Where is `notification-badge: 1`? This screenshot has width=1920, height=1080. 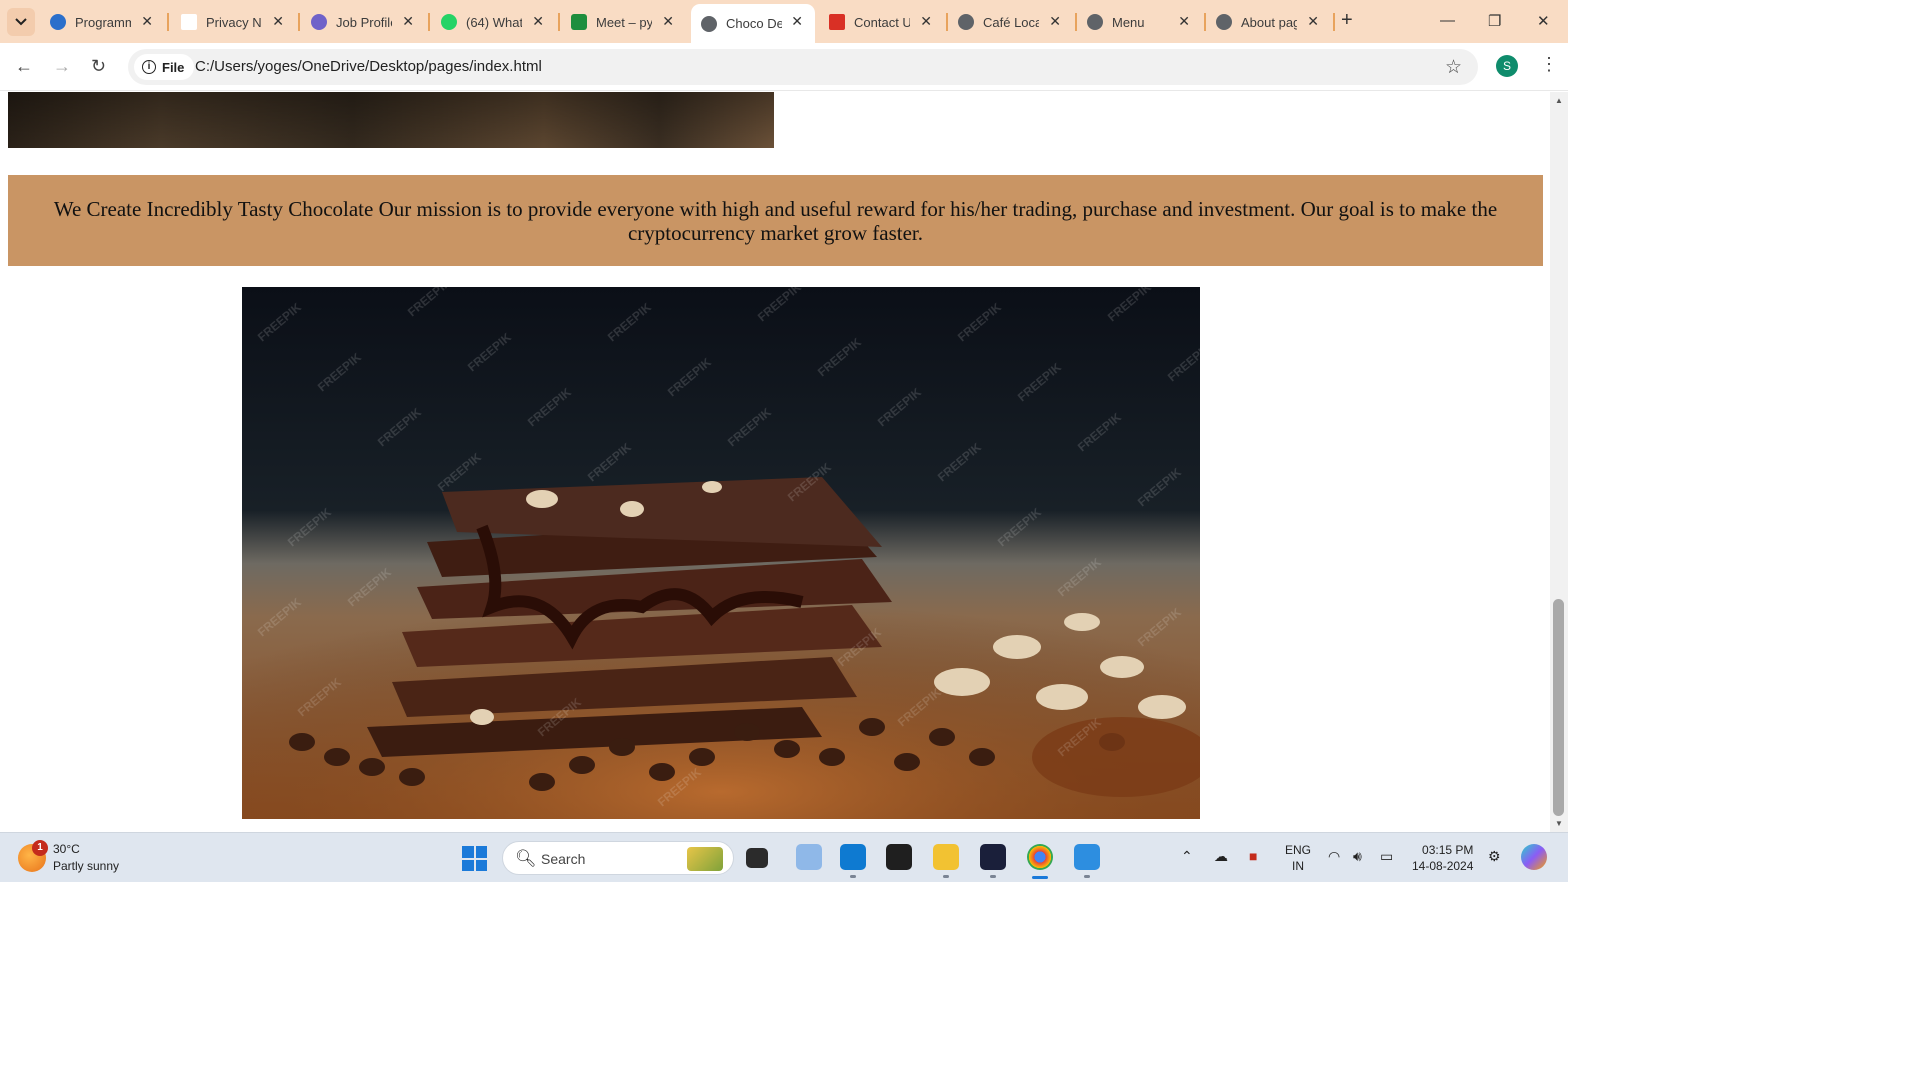 notification-badge: 1 is located at coordinates (40, 848).